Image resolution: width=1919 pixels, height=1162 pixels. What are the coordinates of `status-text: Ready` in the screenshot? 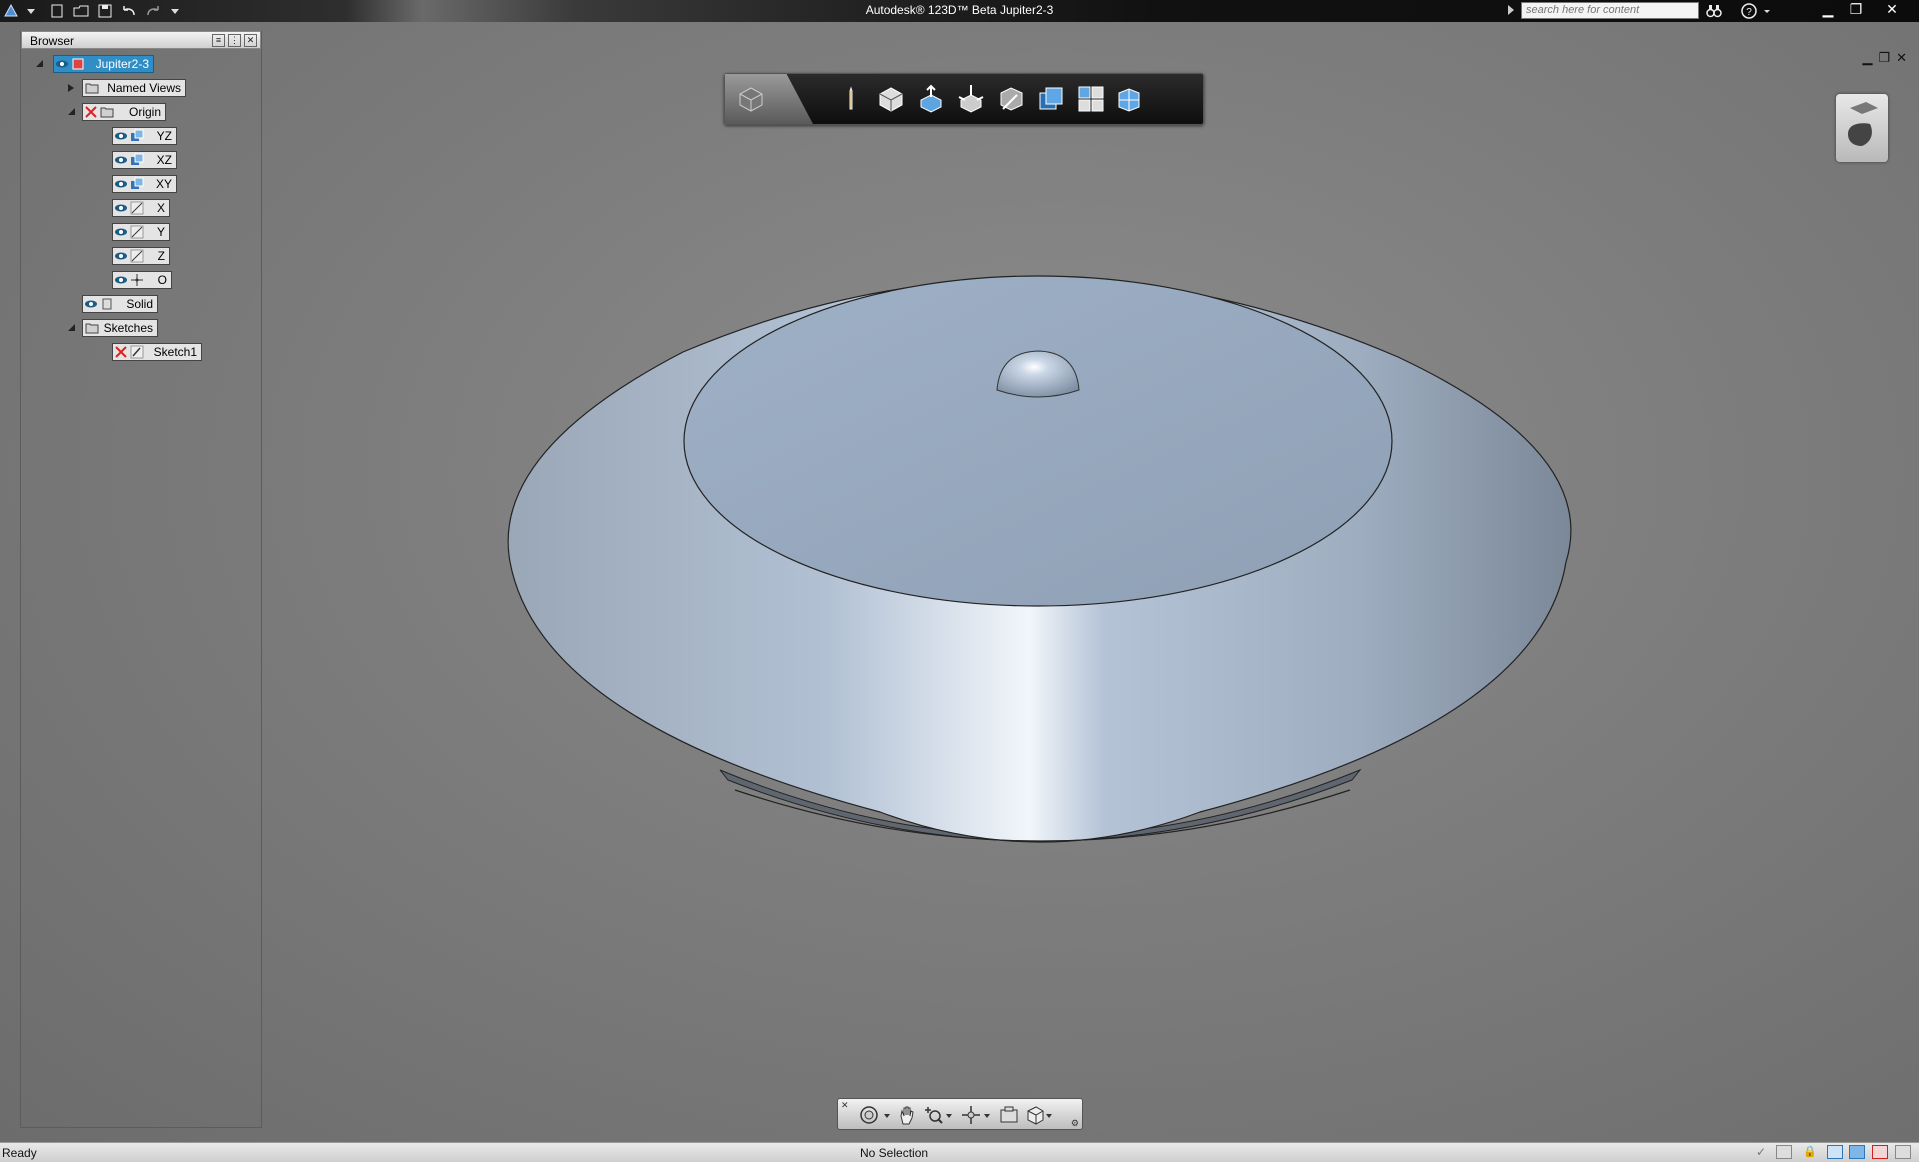 It's located at (19, 1153).